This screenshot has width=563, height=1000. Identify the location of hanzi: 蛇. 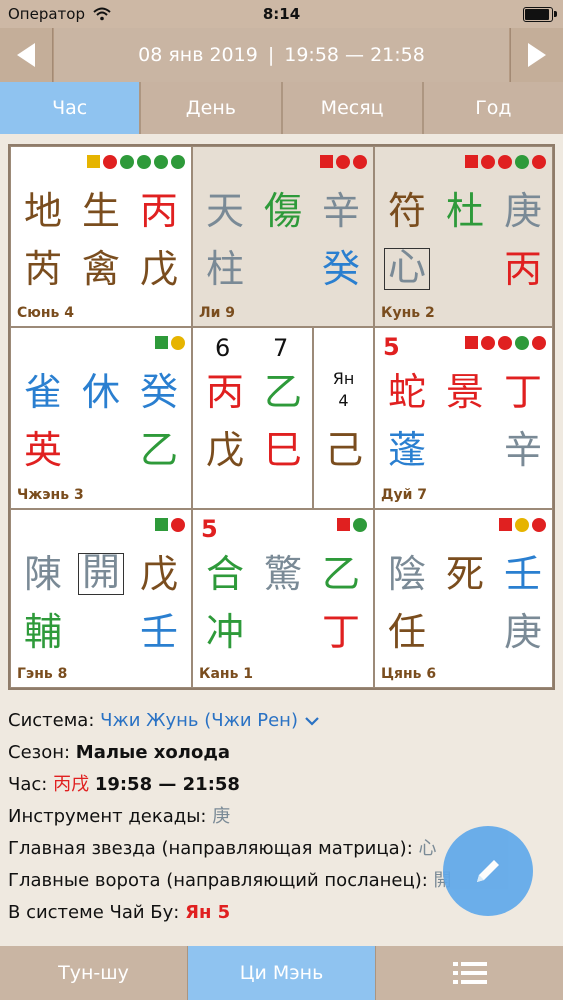
(406, 392).